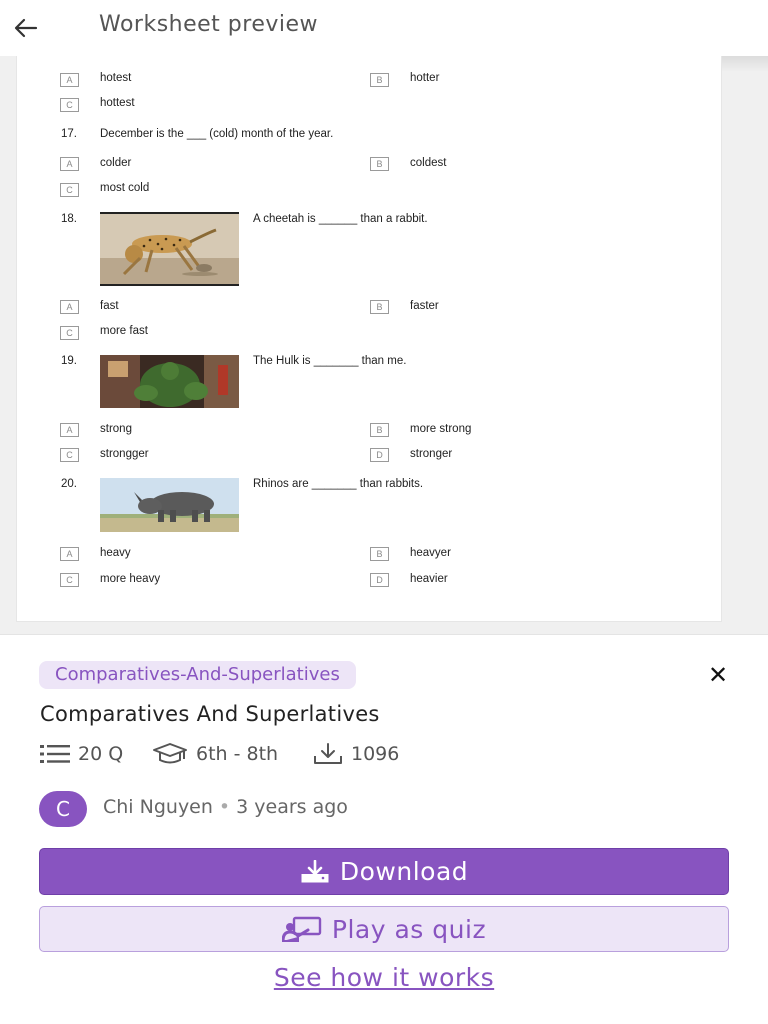 Image resolution: width=768 pixels, height=1024 pixels. Describe the element at coordinates (69, 361) in the screenshot. I see `question-number: 19.` at that location.